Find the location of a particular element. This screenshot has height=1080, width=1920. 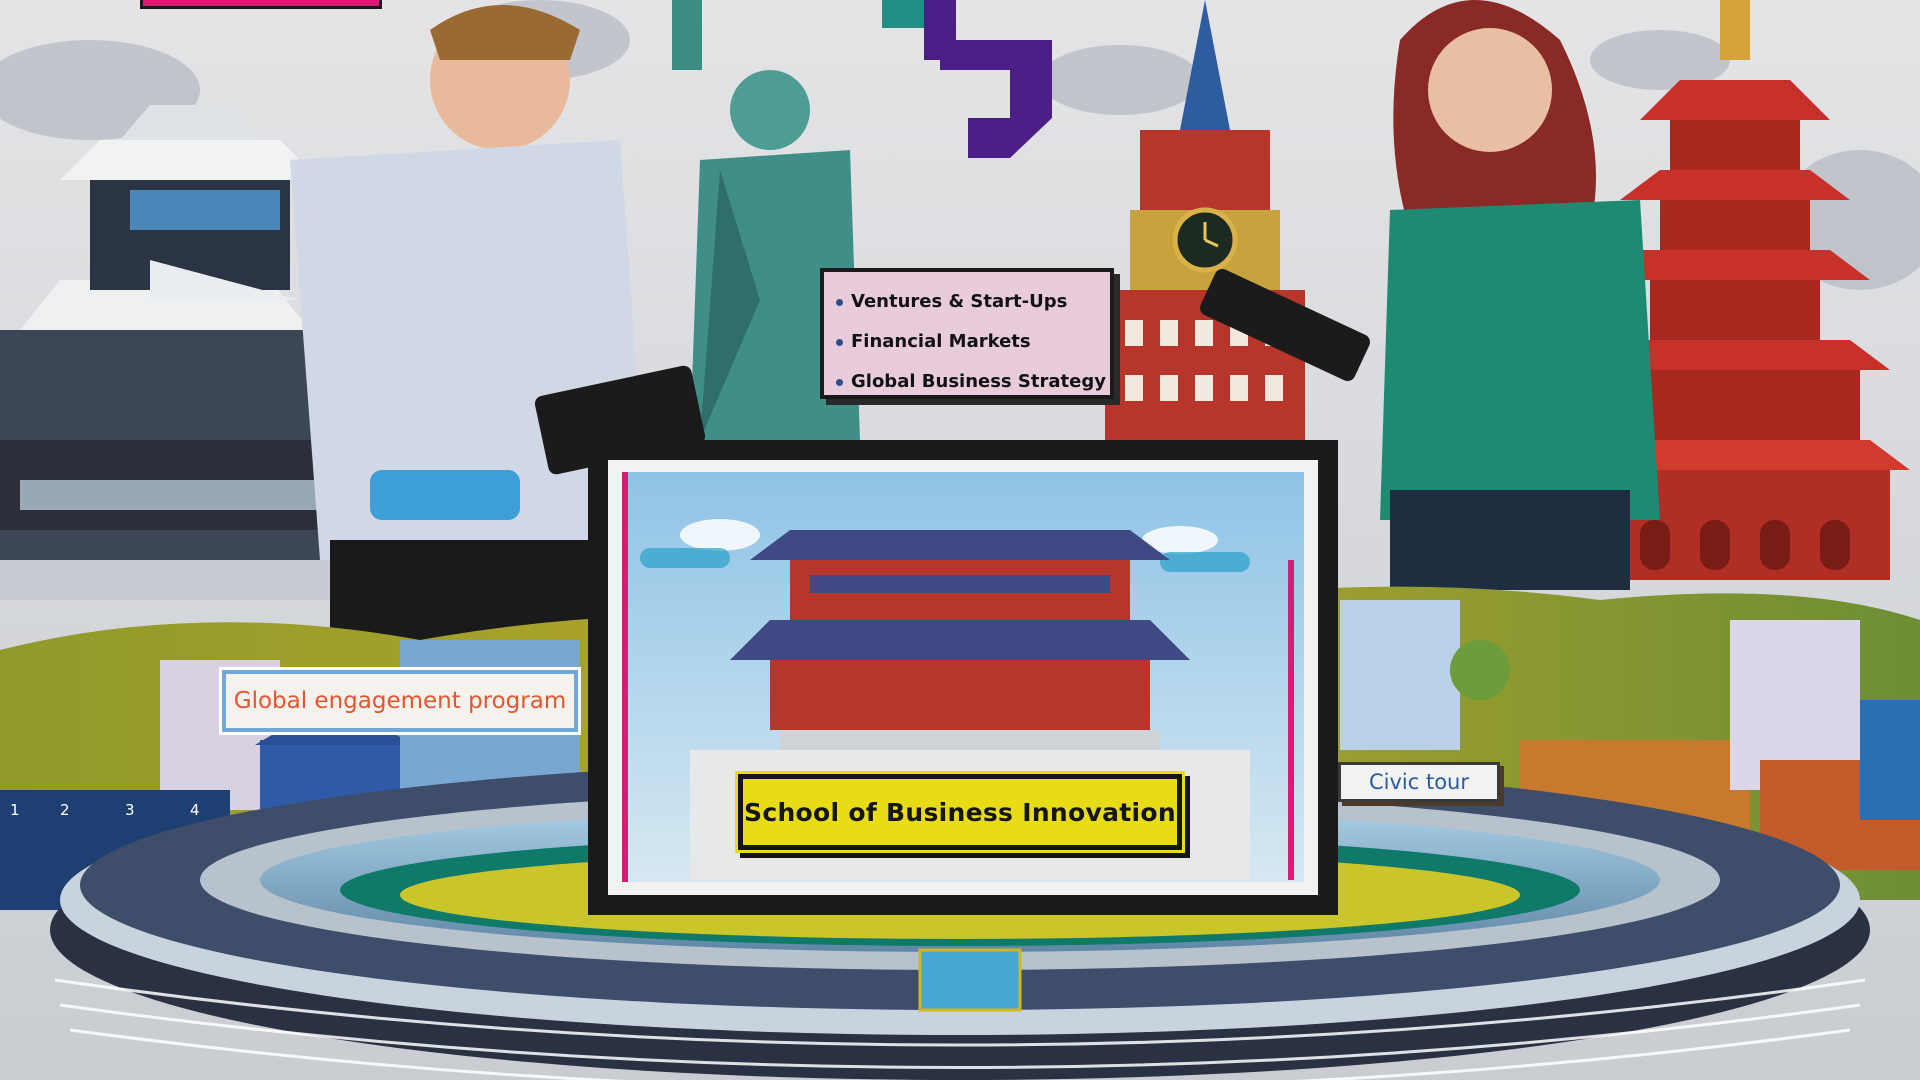

svg-text: 1 is located at coordinates (15, 810).